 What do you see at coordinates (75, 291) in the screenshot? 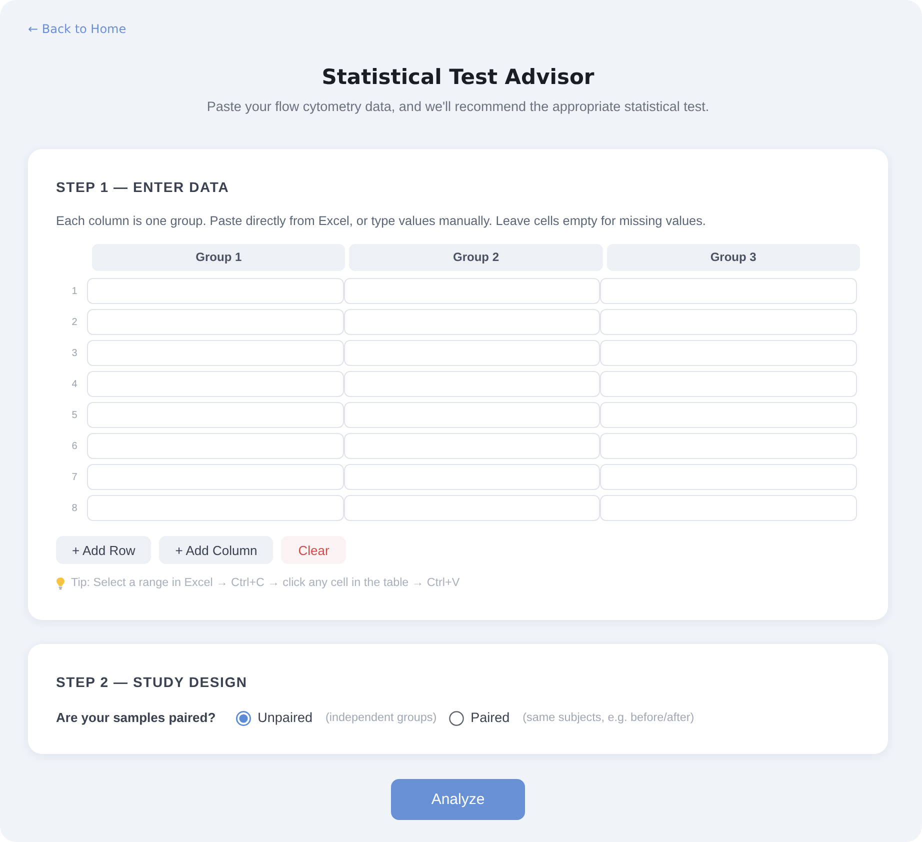
I see `row-number: 1` at bounding box center [75, 291].